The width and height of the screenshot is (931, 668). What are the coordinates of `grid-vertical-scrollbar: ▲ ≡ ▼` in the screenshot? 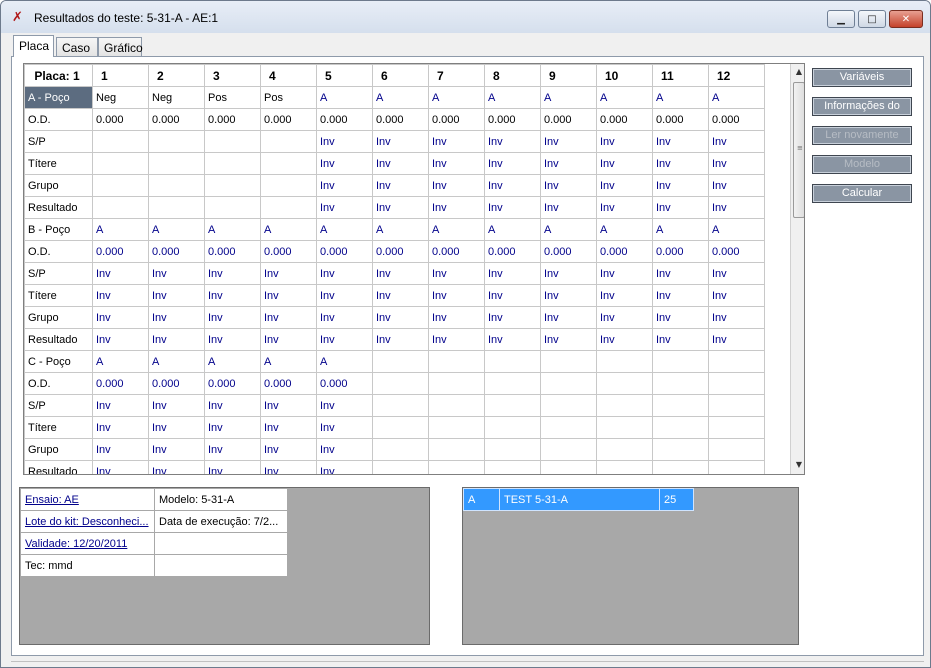 It's located at (797, 269).